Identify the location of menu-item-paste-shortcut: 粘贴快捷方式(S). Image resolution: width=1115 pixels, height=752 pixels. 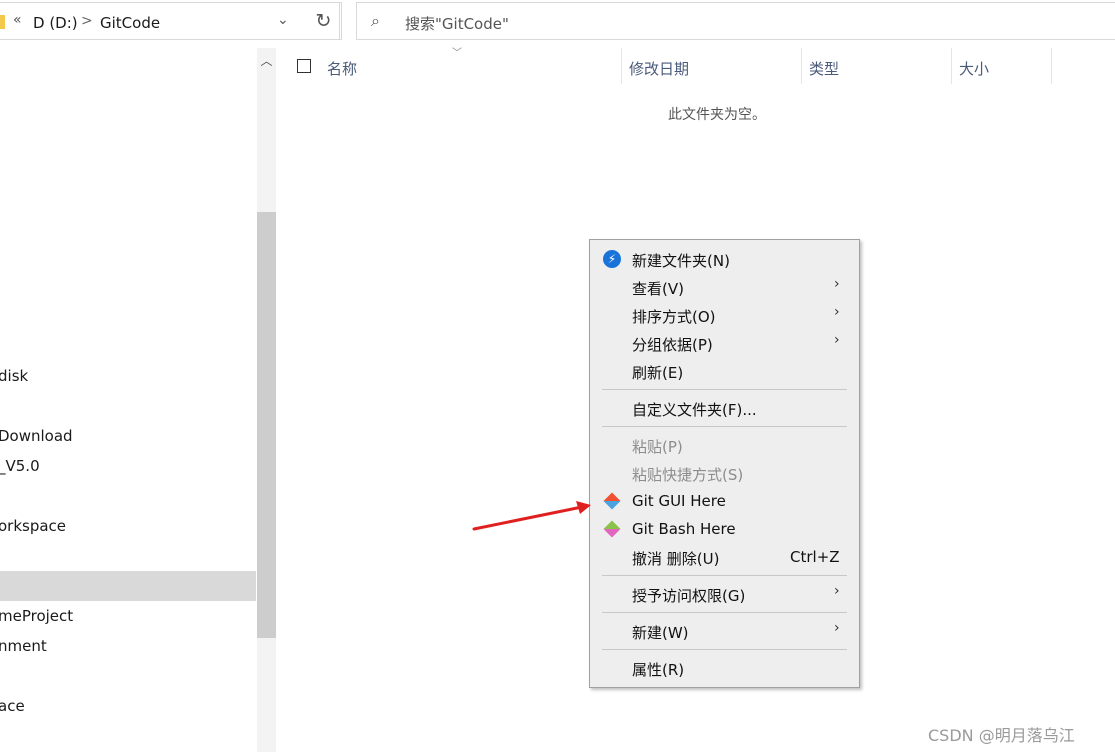
(688, 475).